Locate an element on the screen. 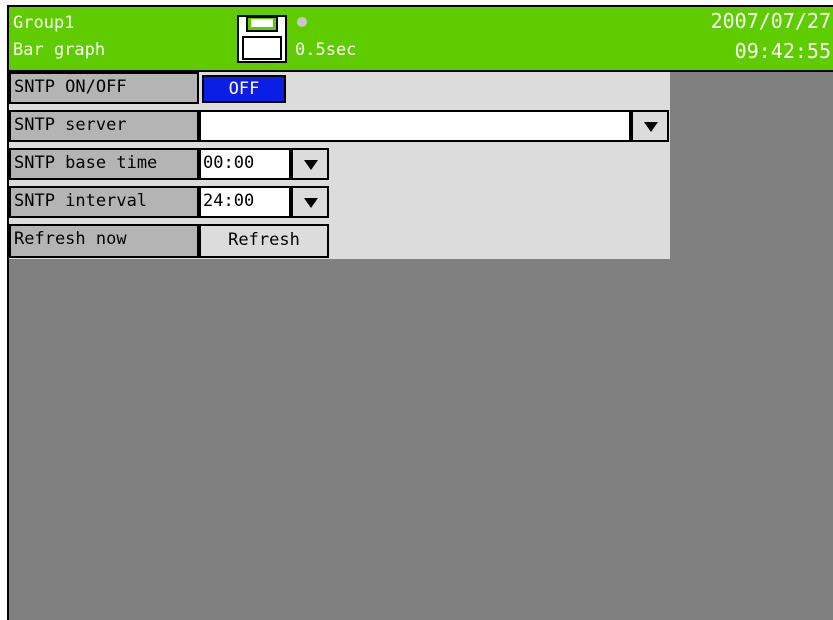  sntp-server-label: SNTP server is located at coordinates (104, 126).